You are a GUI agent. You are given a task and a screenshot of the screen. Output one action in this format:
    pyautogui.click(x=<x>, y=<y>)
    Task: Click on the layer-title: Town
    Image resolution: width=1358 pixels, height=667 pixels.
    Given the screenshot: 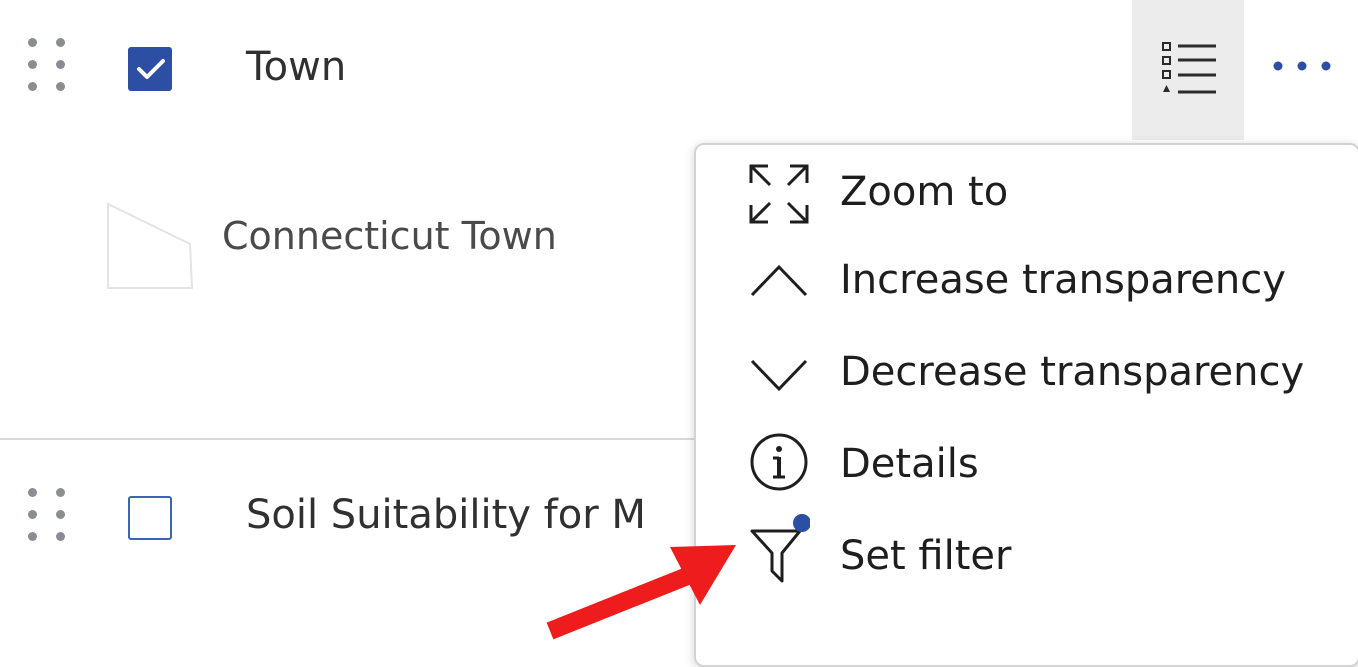 What is the action you would take?
    pyautogui.click(x=296, y=67)
    